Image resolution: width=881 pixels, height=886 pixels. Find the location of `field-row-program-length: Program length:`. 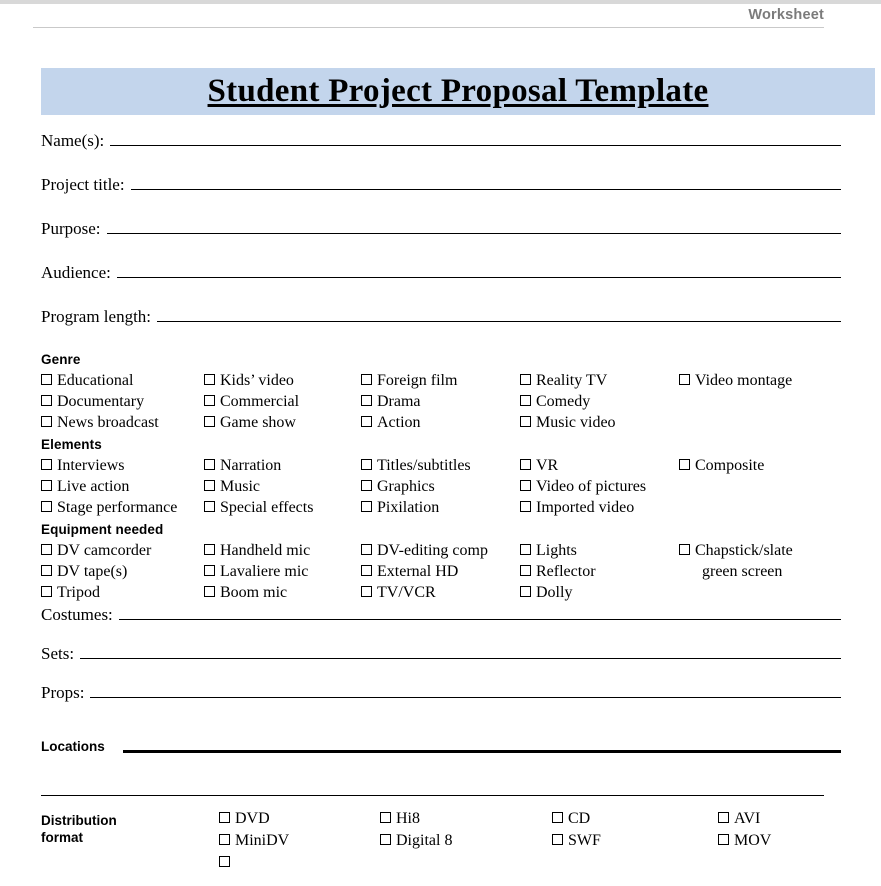

field-row-program-length: Program length: is located at coordinates (441, 328).